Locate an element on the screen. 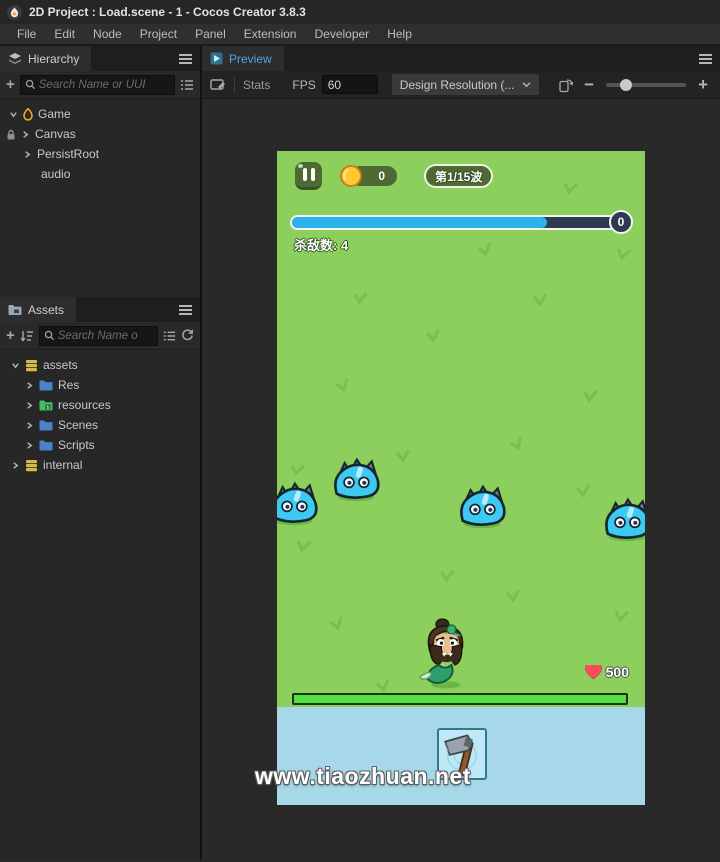  menu-file: File is located at coordinates (26, 34).